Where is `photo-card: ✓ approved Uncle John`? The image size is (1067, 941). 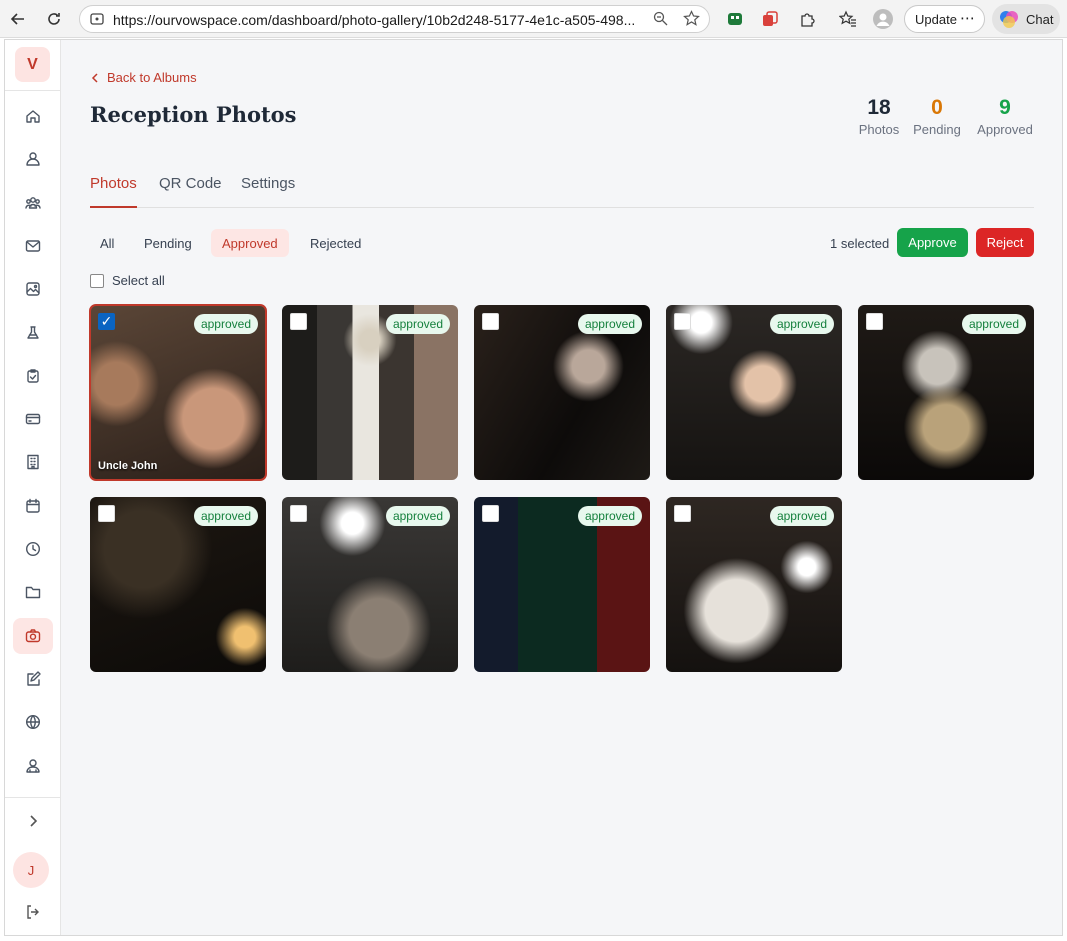
photo-card: ✓ approved Uncle John is located at coordinates (178, 392).